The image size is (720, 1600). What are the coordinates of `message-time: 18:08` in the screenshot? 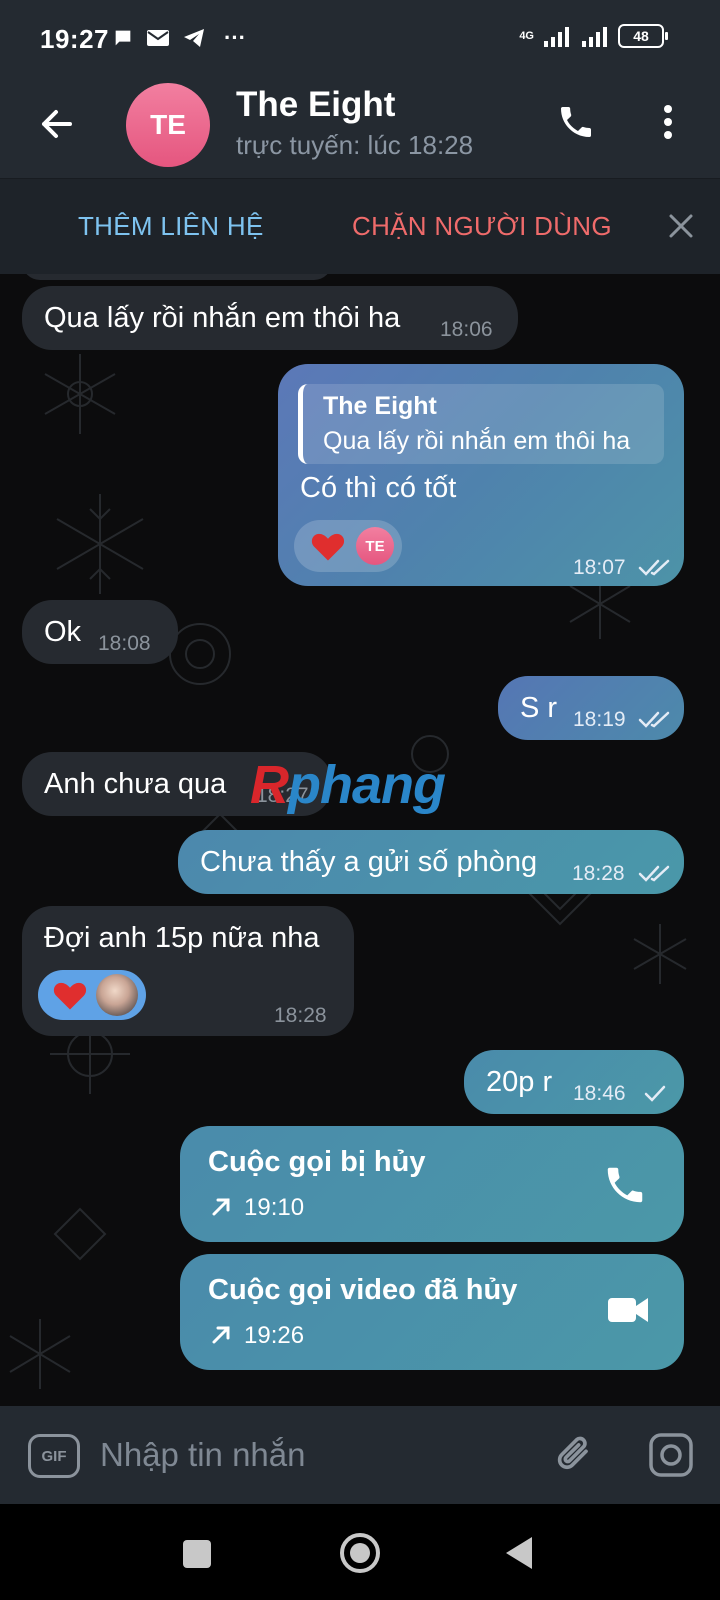 It's located at (124, 643).